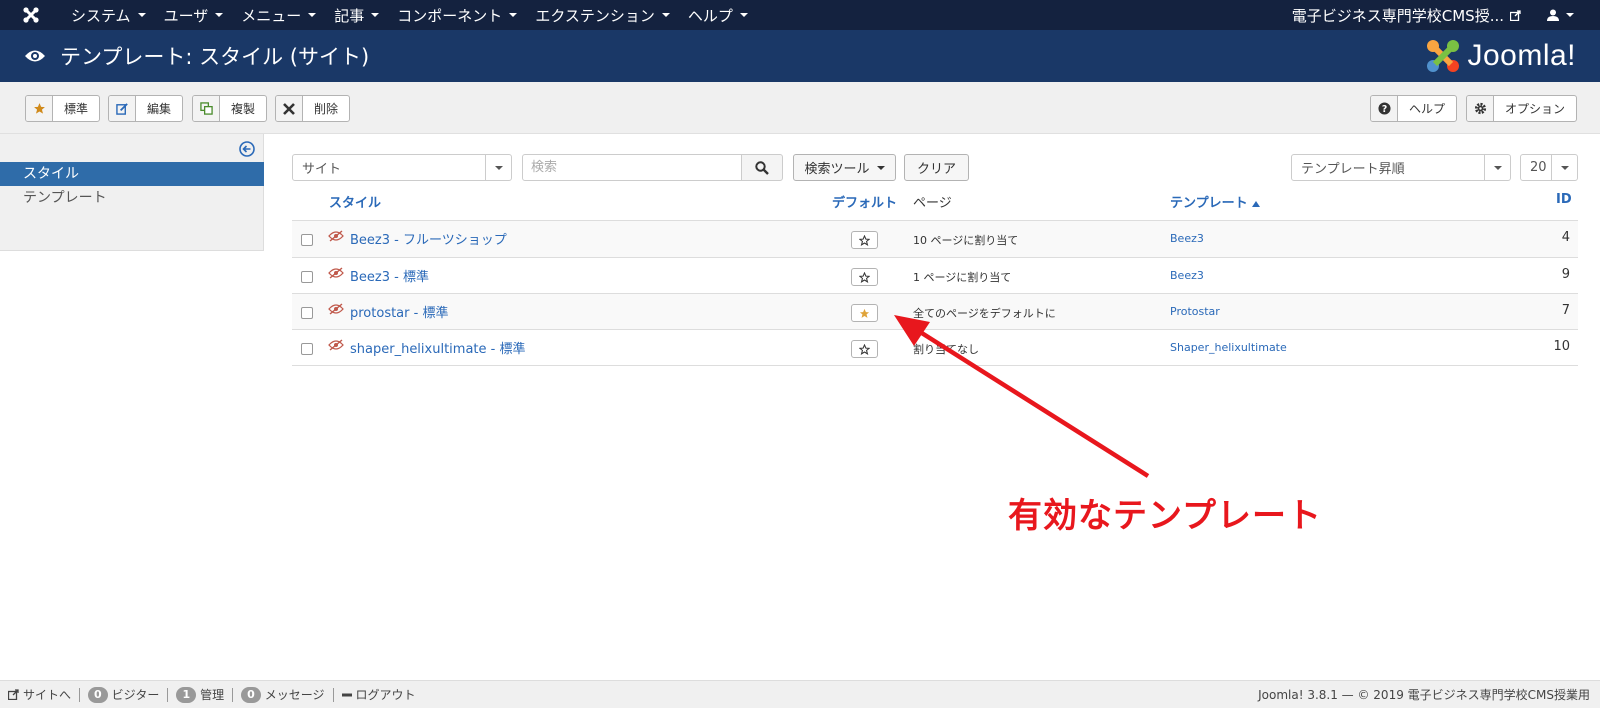 The width and height of the screenshot is (1600, 708). Describe the element at coordinates (1522, 108) in the screenshot. I see `options-button: オプション` at that location.